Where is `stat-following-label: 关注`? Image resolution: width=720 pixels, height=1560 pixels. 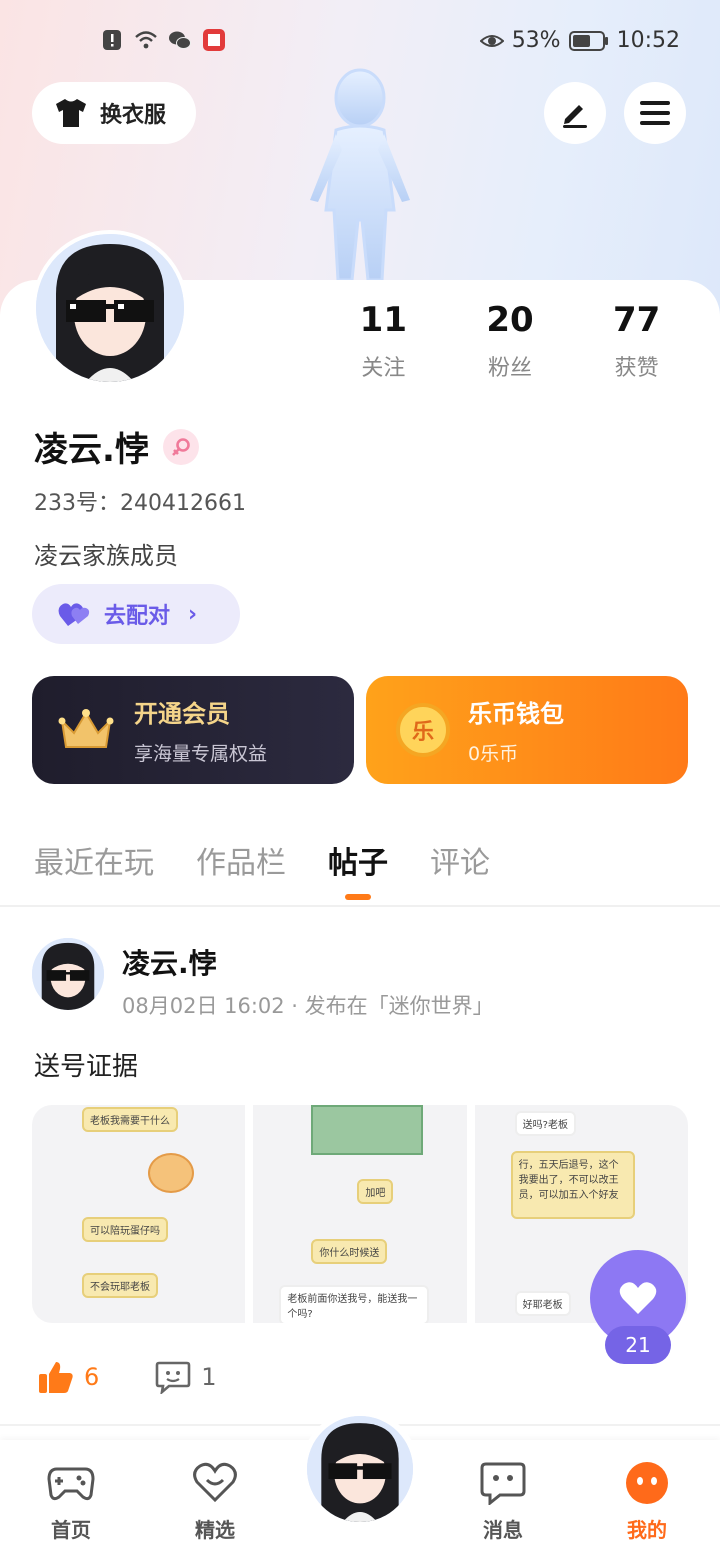
stat-following-label: 关注 is located at coordinates (383, 368).